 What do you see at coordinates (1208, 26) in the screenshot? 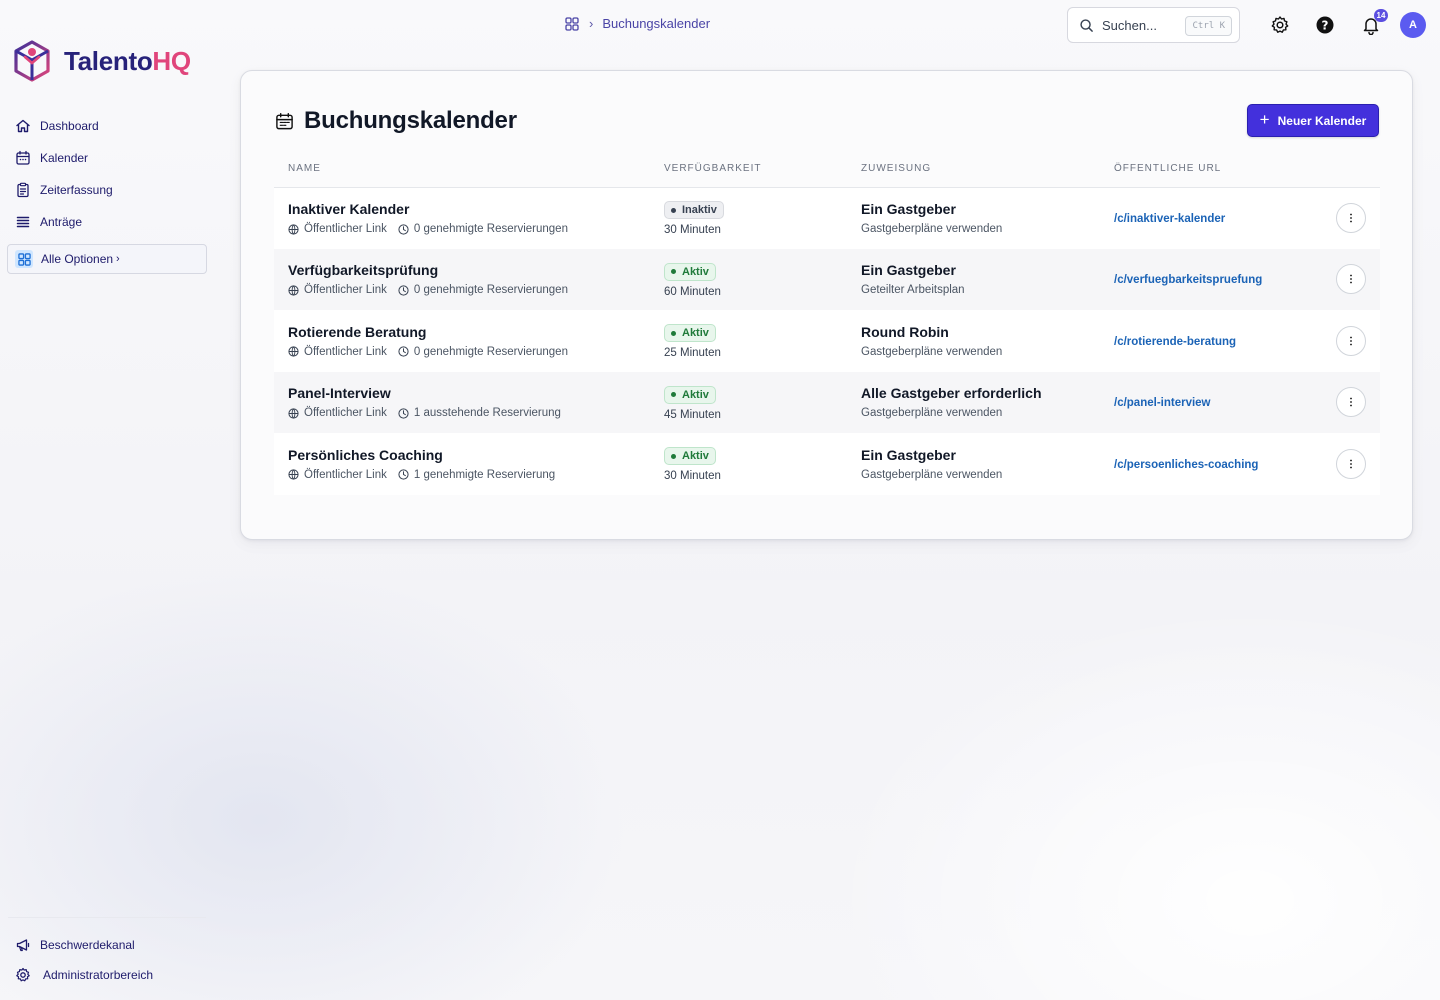
I see `search-shortcut-hint: Ctrl K` at bounding box center [1208, 26].